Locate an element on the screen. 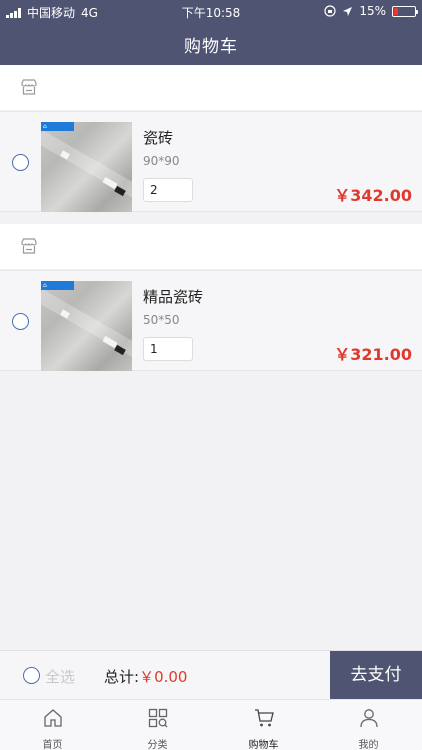  tab-bar: 首页 分类 购物车 我的 is located at coordinates (211, 724).